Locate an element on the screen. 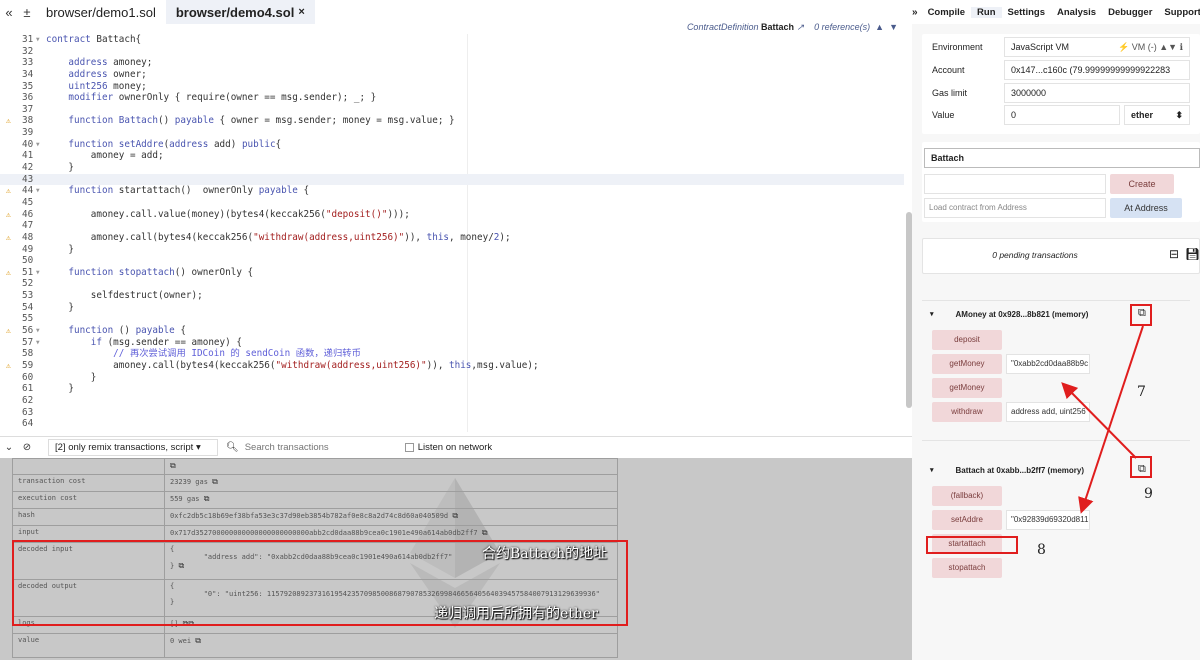 This screenshot has height=660, width=1200. code-line: 42 } is located at coordinates (452, 168).